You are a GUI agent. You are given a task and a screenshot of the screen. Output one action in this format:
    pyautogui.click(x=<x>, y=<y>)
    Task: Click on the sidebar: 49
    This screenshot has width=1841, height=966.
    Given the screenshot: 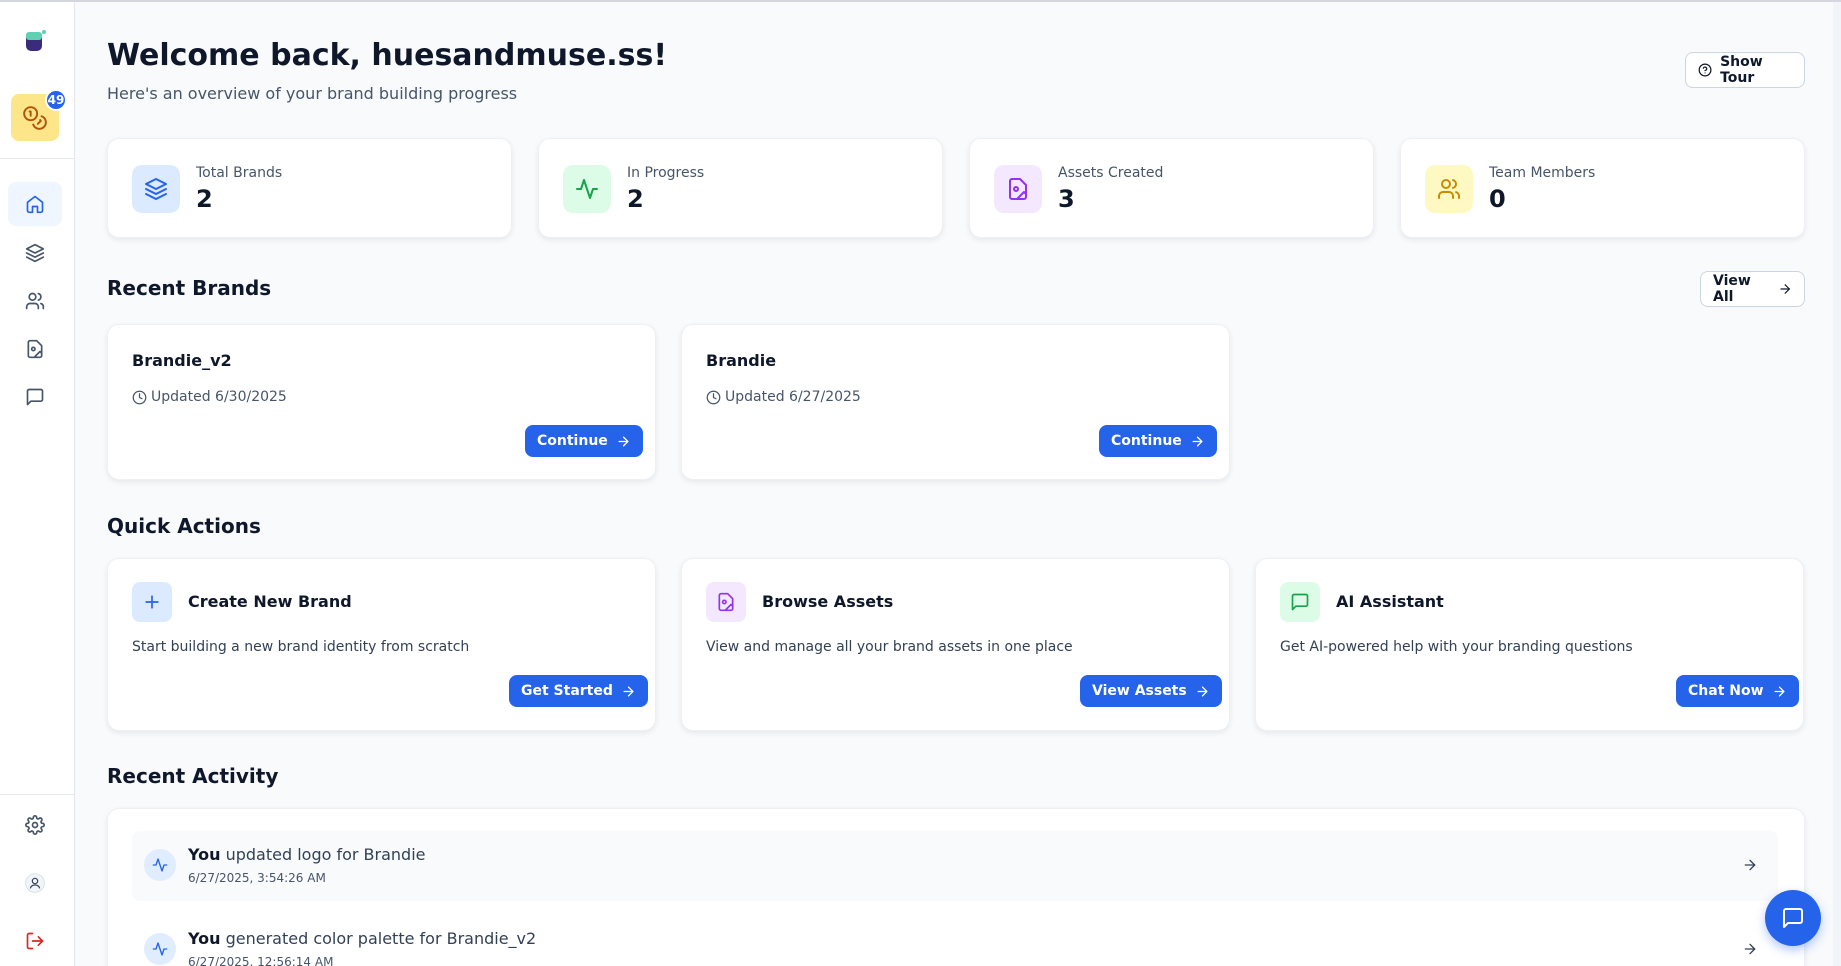 What is the action you would take?
    pyautogui.click(x=37, y=484)
    